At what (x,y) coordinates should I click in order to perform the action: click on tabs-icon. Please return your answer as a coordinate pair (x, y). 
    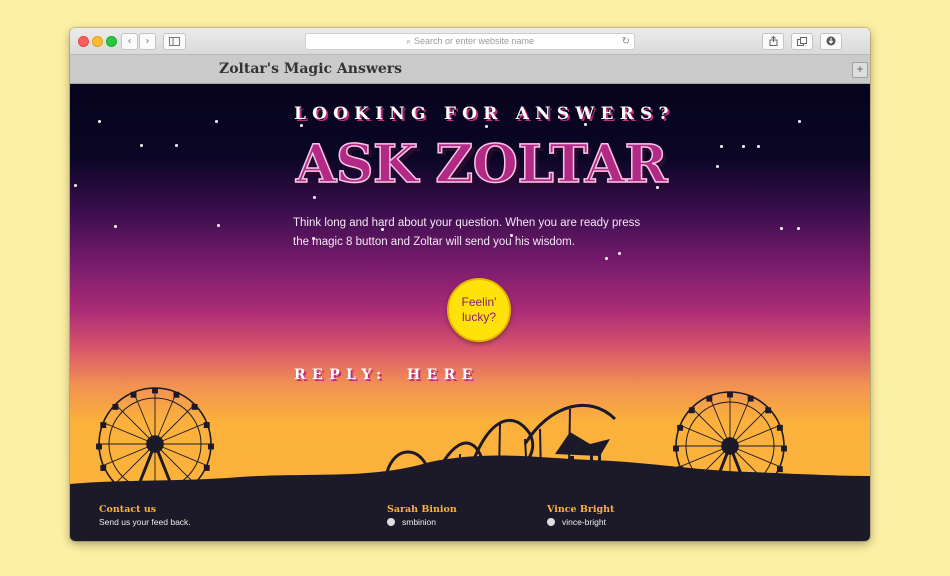
    Looking at the image, I should click on (802, 41).